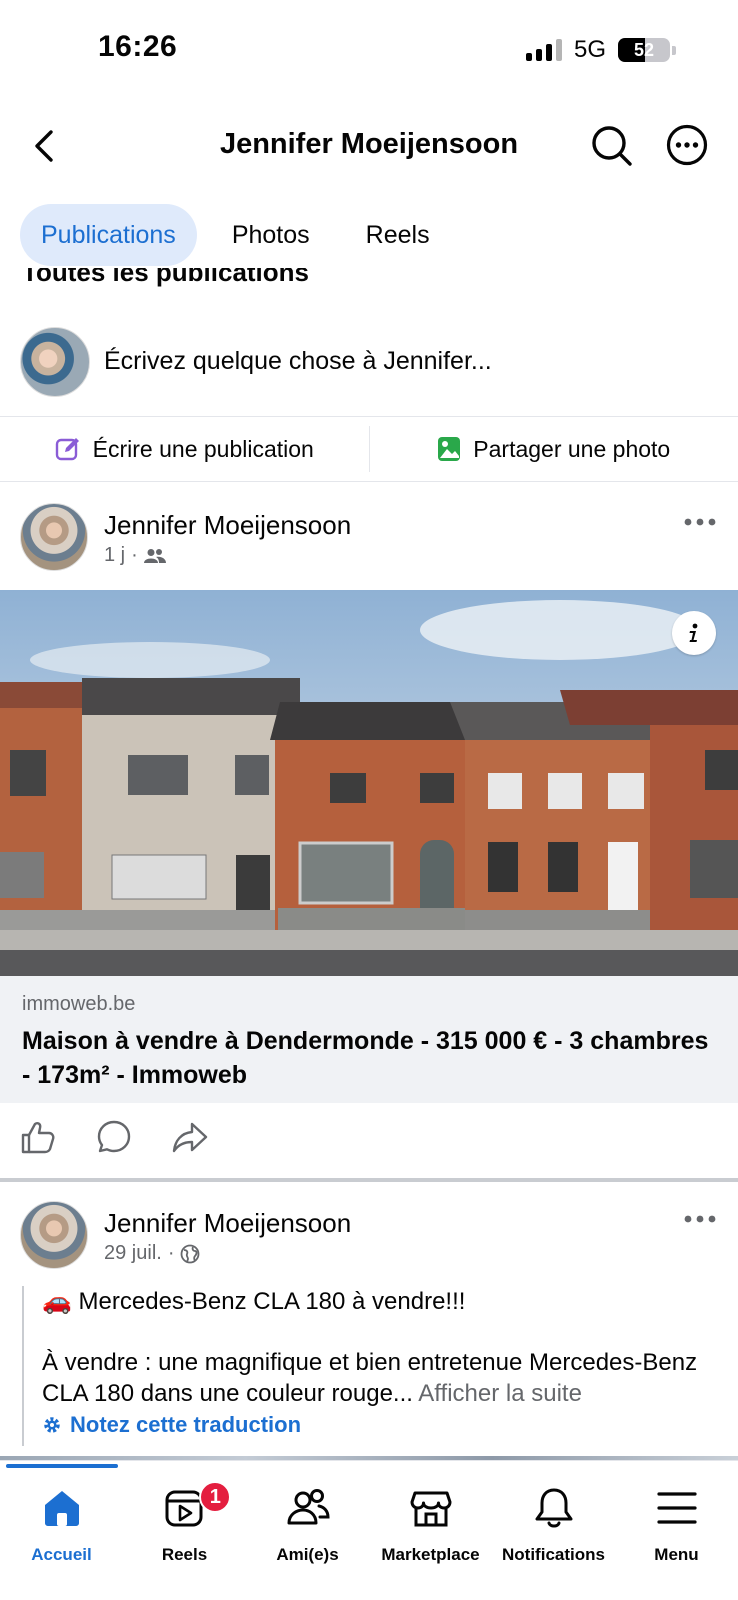  Describe the element at coordinates (553, 1508) in the screenshot. I see `bell-icon` at that location.